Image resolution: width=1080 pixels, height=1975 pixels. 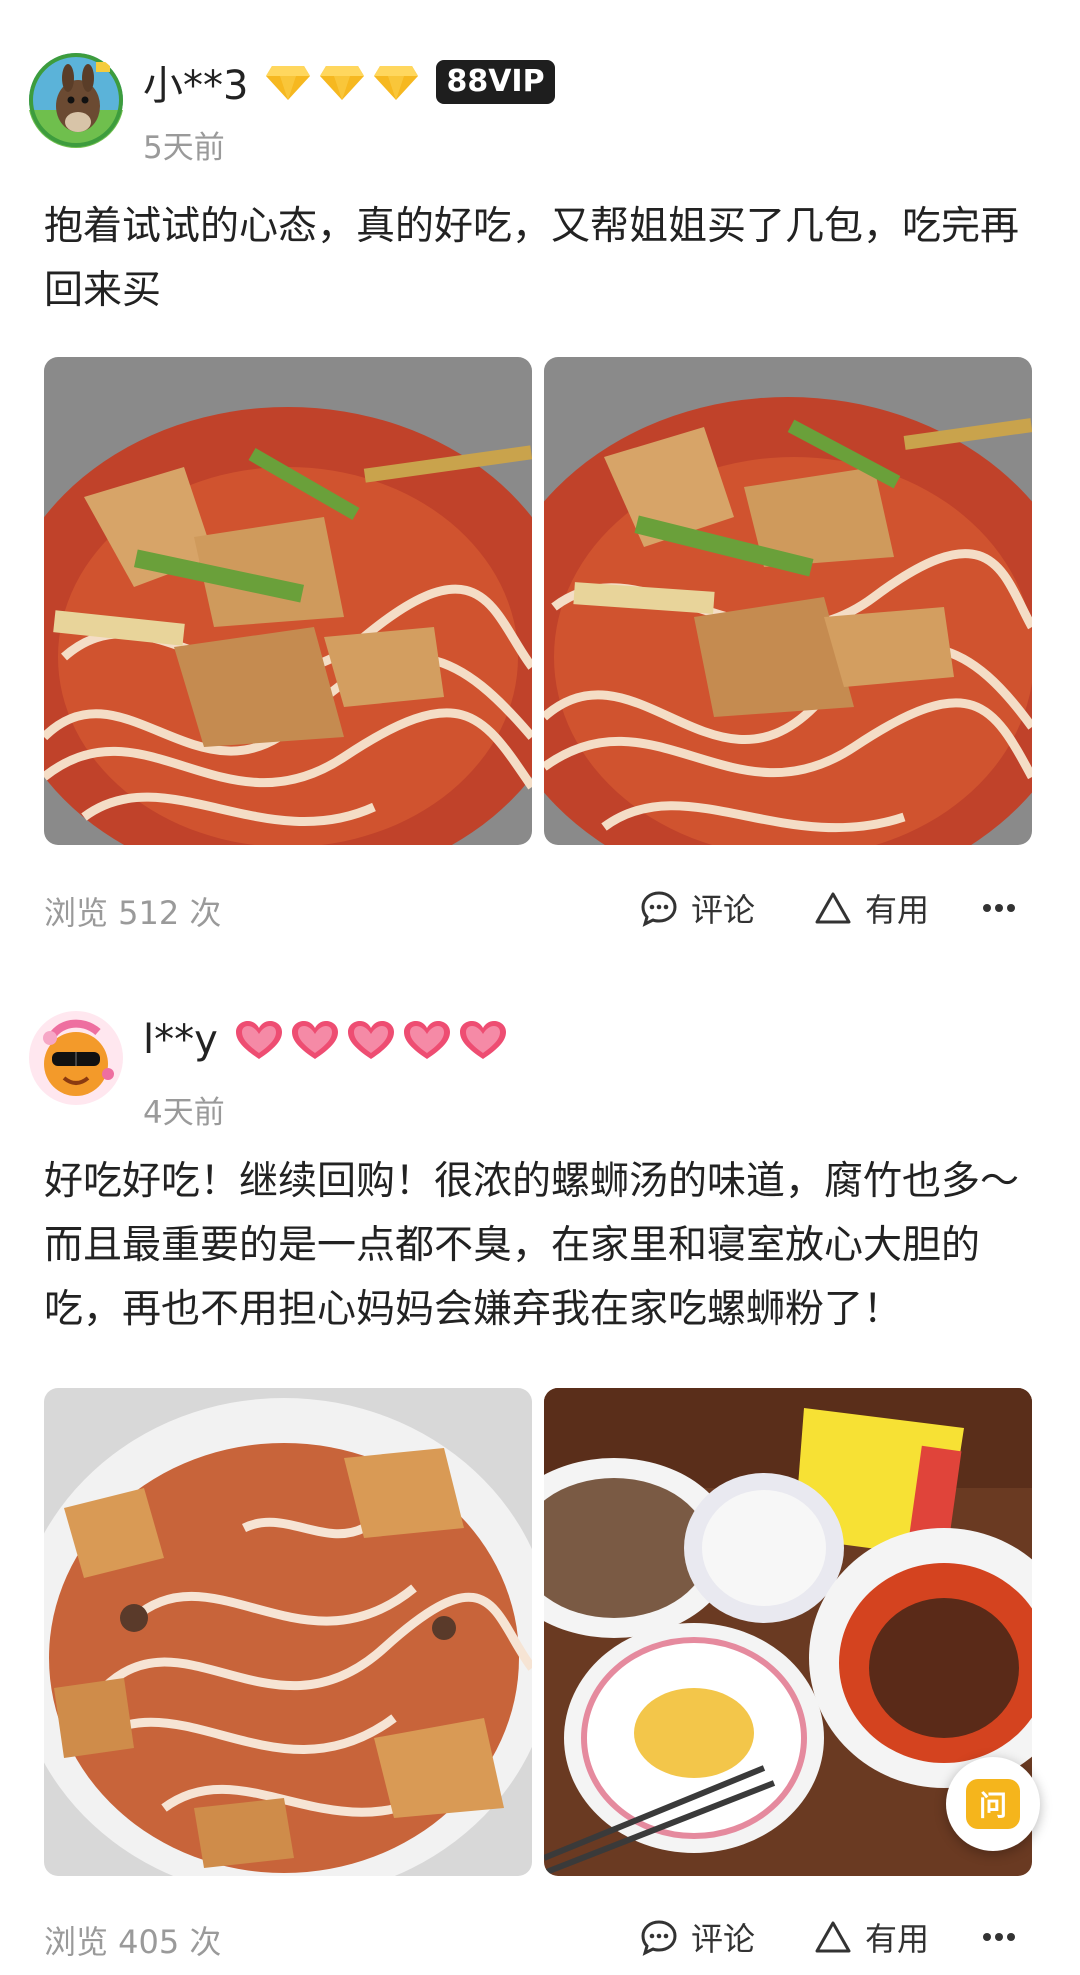 I want to click on ask-question-icon: 问, so click(x=993, y=1804).